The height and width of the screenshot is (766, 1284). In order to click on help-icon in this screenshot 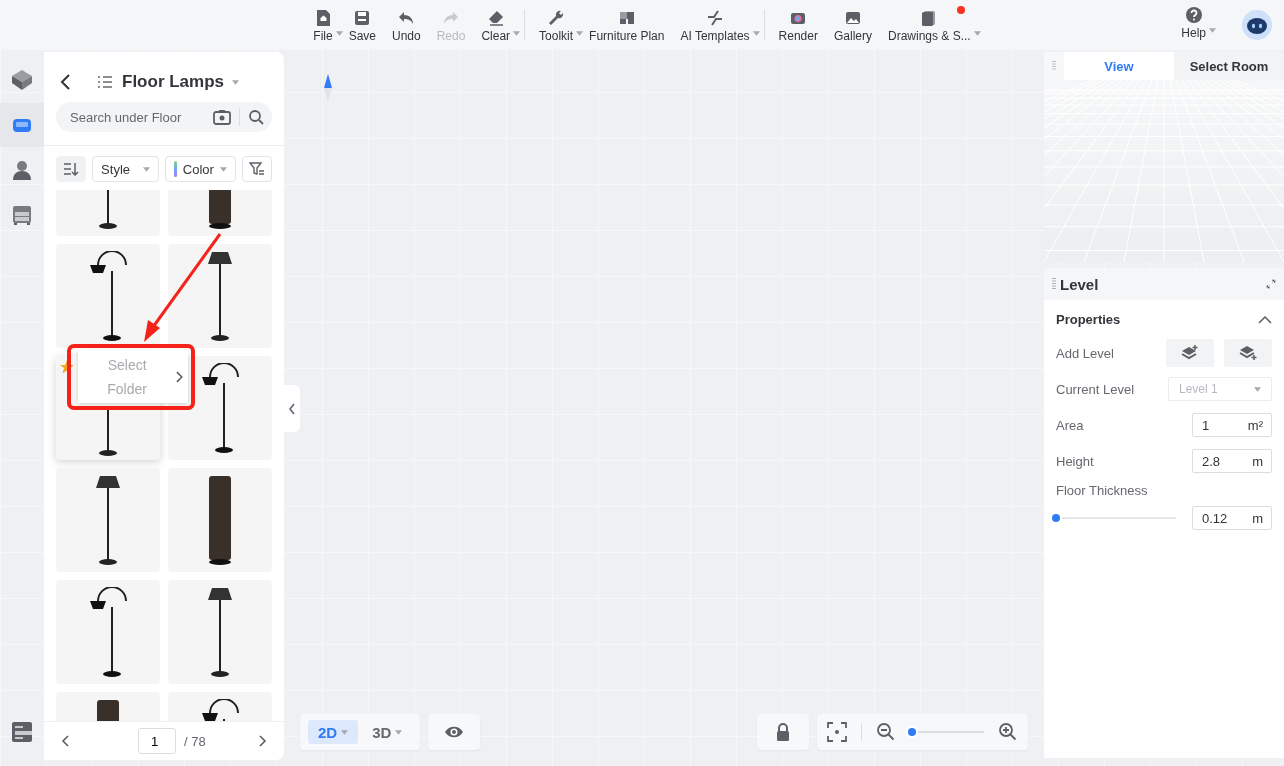, I will do `click(1193, 15)`.